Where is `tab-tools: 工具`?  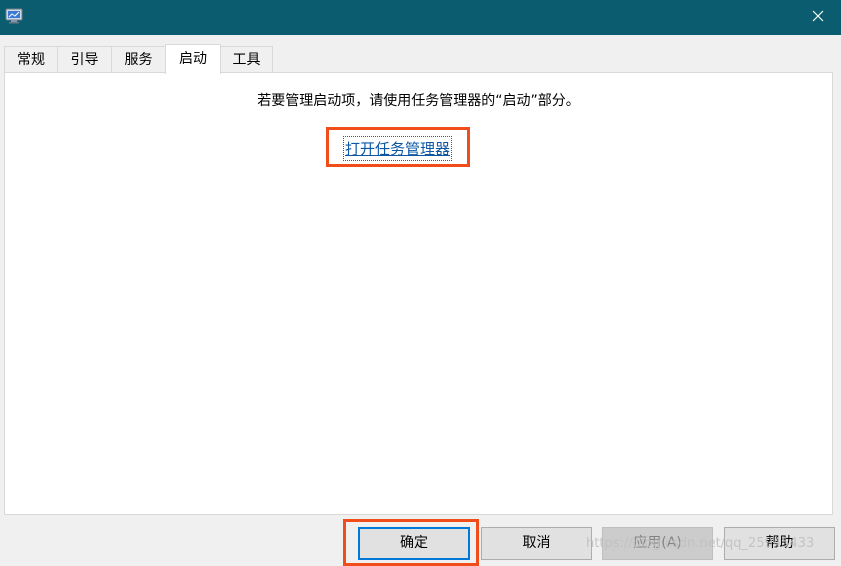 tab-tools: 工具 is located at coordinates (246, 59).